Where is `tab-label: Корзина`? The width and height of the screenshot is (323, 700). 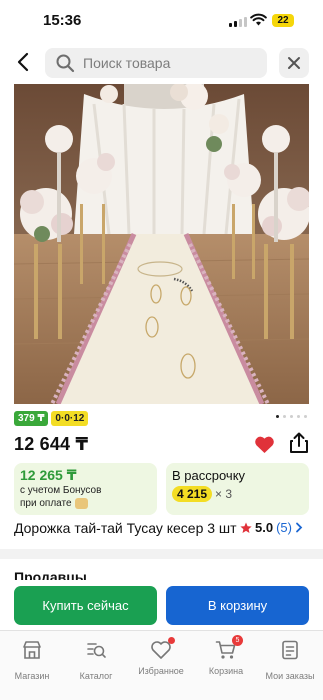 tab-label: Корзина is located at coordinates (226, 671).